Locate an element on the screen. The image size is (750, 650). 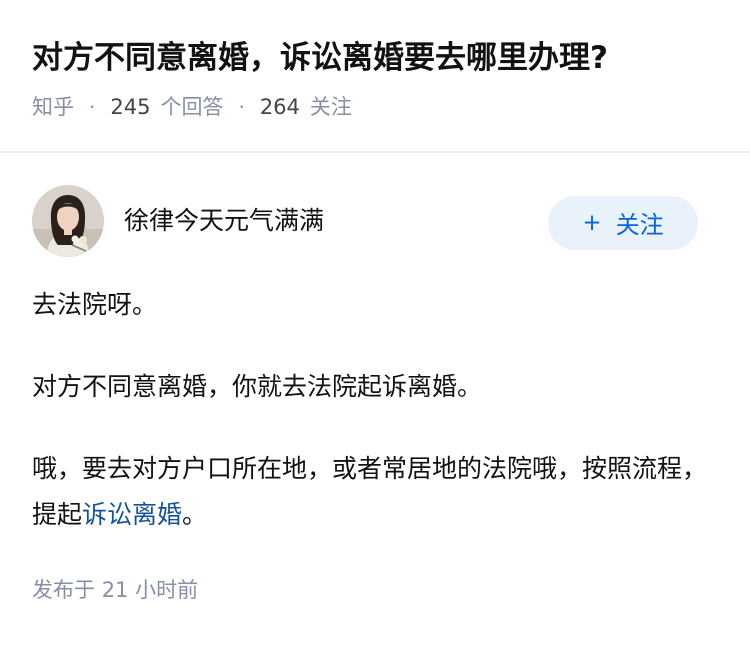
question-meta: 知乎 · 245 个回答 · 264 关注 is located at coordinates (375, 107).